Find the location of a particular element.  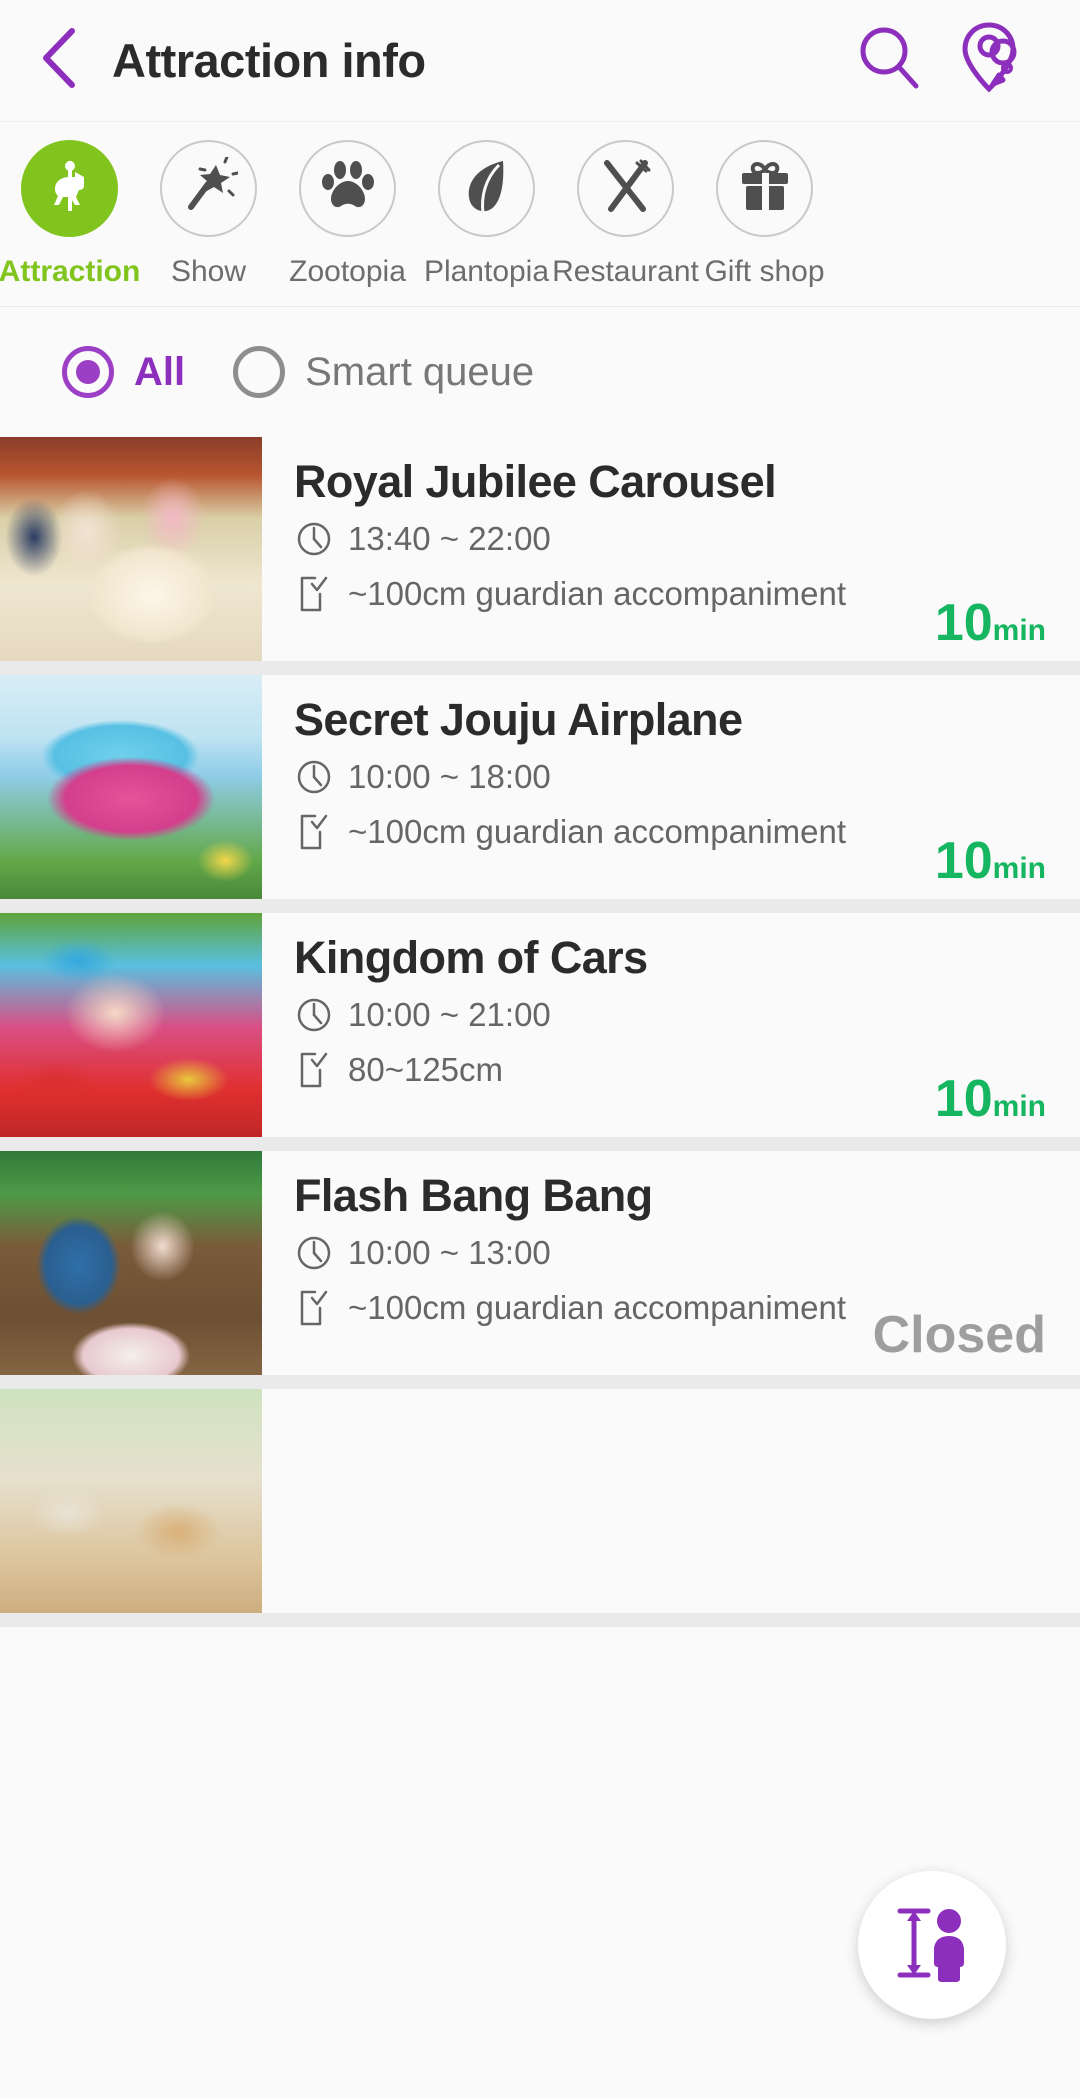

filter-label-all: All is located at coordinates (160, 371).